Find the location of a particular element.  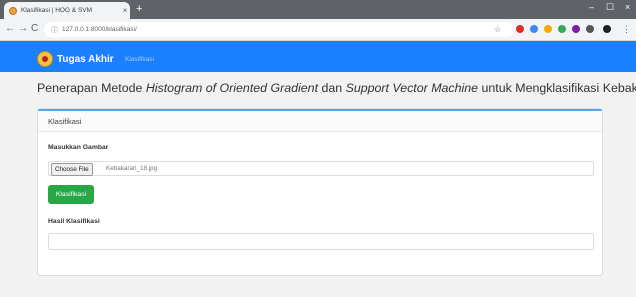

reload-button: C is located at coordinates (34, 28).